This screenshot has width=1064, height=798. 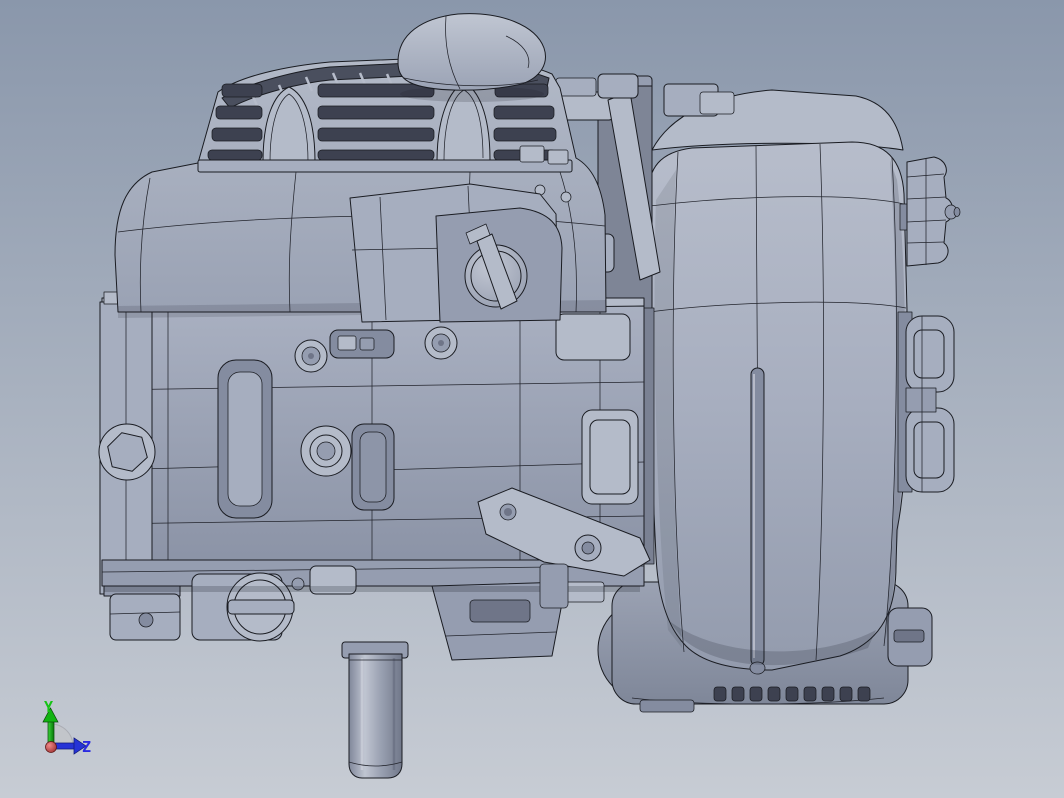 I want to click on shroud-ledge, so click(x=385, y=166).